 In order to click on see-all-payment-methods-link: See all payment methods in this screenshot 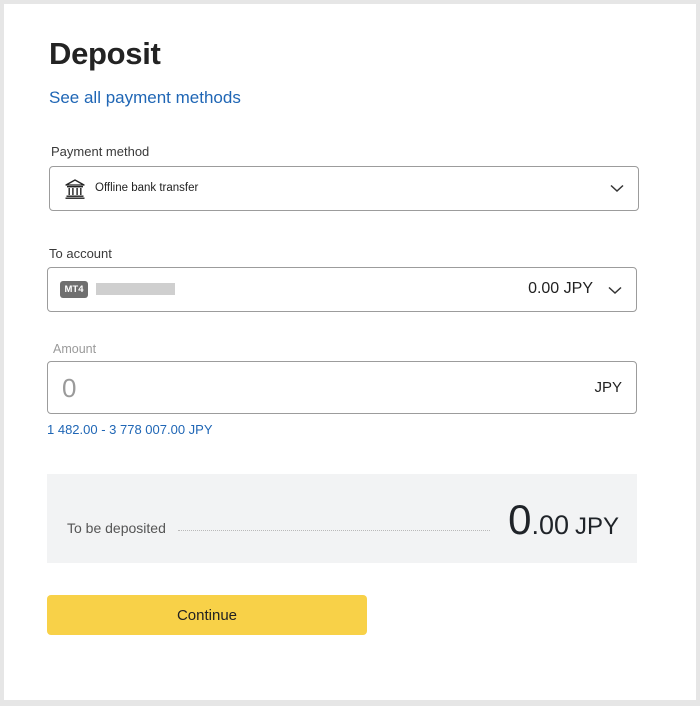, I will do `click(145, 98)`.